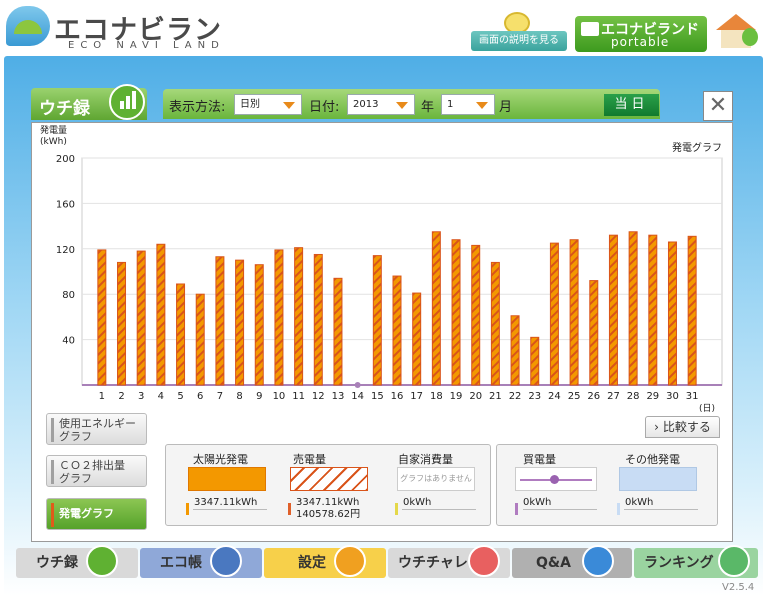 Image resolution: width=767 pixels, height=599 pixels. Describe the element at coordinates (656, 427) in the screenshot. I see `chevron-right-icon: ›` at that location.